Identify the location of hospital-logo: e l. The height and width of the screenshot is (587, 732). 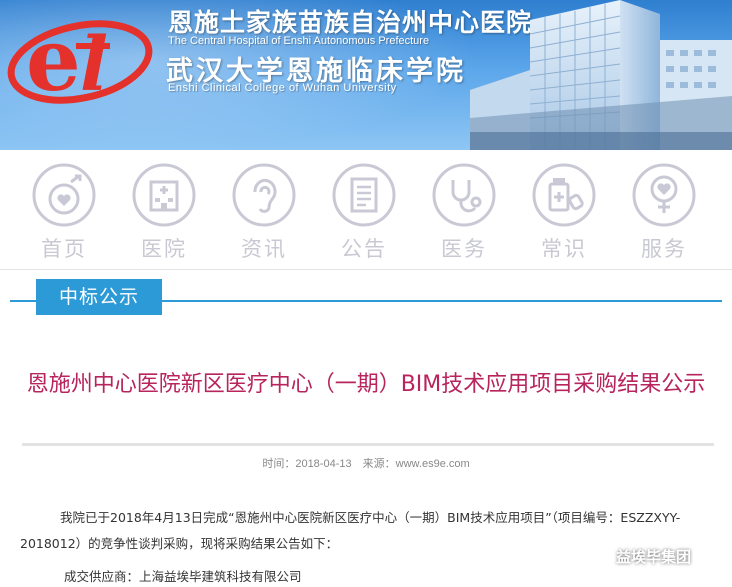
(84, 61).